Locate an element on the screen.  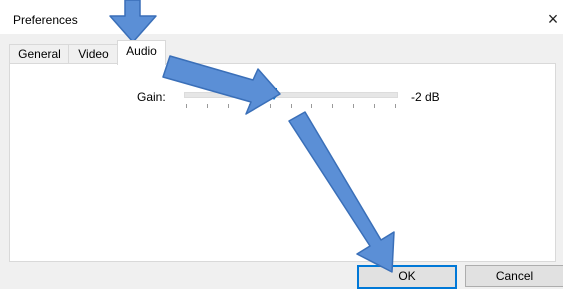
tab-video: Video is located at coordinates (93, 54).